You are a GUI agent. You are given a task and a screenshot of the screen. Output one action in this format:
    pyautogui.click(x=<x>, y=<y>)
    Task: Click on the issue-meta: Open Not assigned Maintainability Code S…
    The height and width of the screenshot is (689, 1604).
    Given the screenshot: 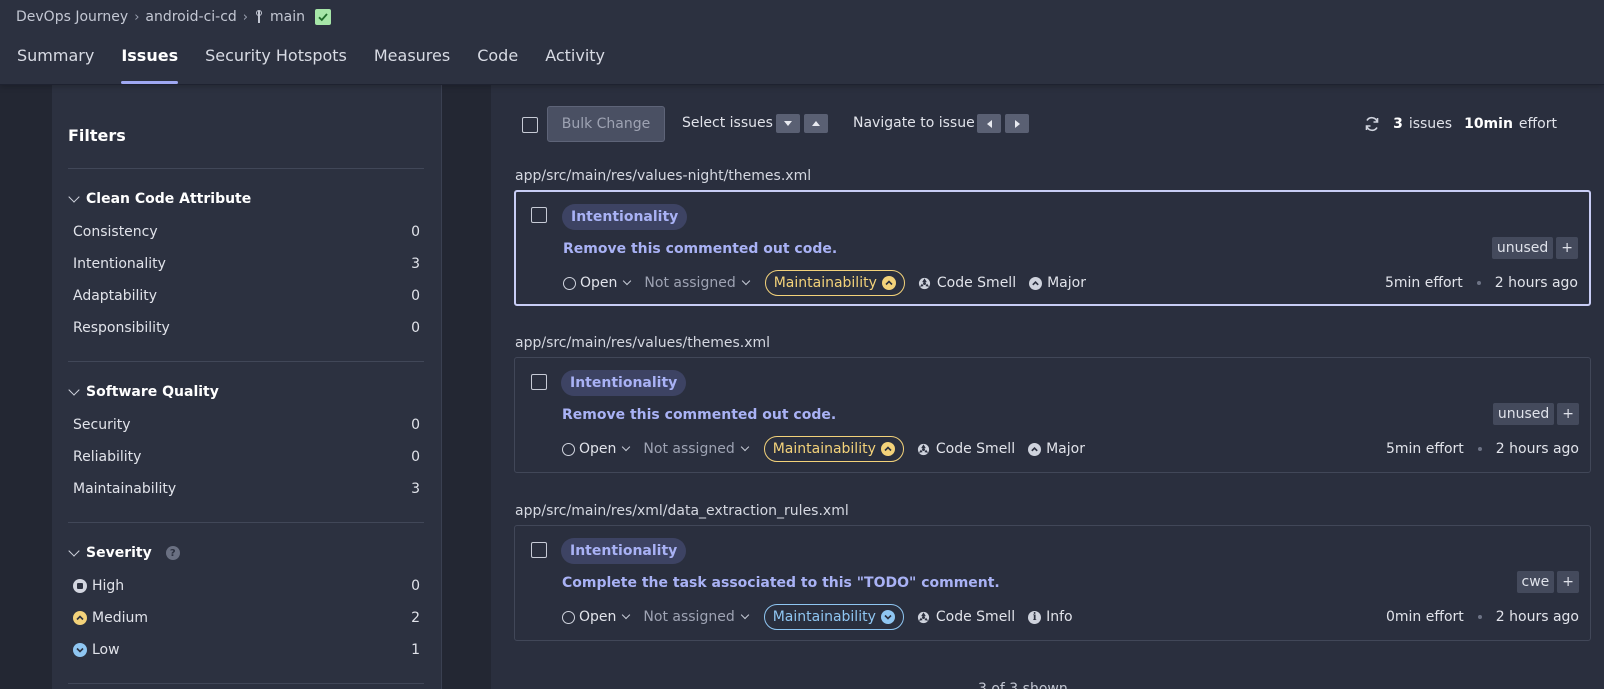 What is the action you would take?
    pyautogui.click(x=1070, y=449)
    